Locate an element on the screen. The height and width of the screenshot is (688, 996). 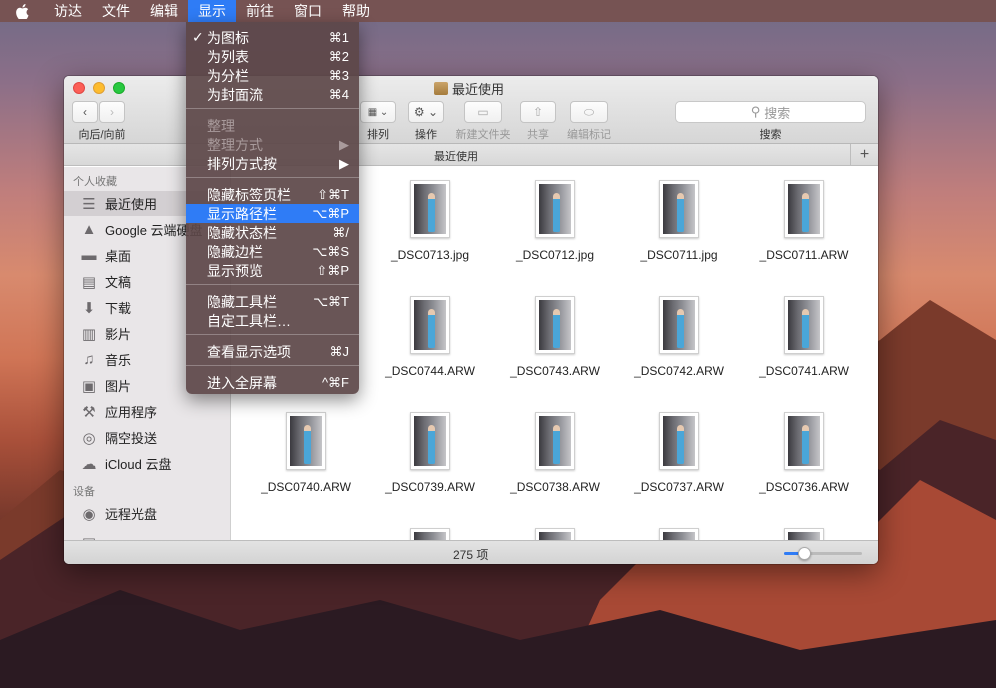
menu-help: 帮助 is located at coordinates (356, 11).